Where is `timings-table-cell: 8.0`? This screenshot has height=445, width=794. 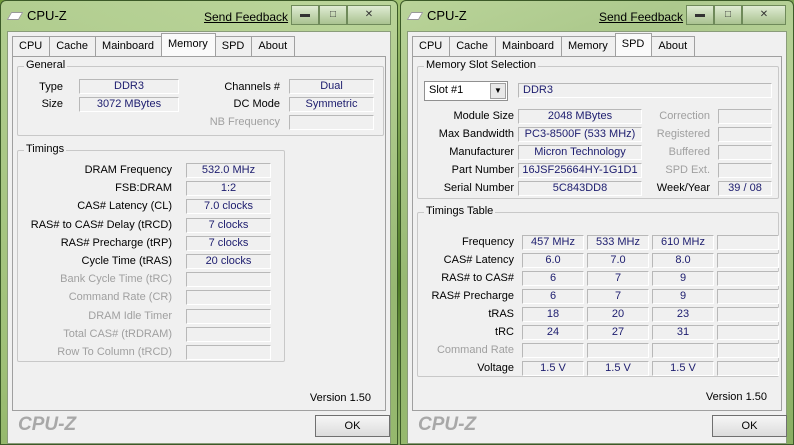 timings-table-cell: 8.0 is located at coordinates (683, 260).